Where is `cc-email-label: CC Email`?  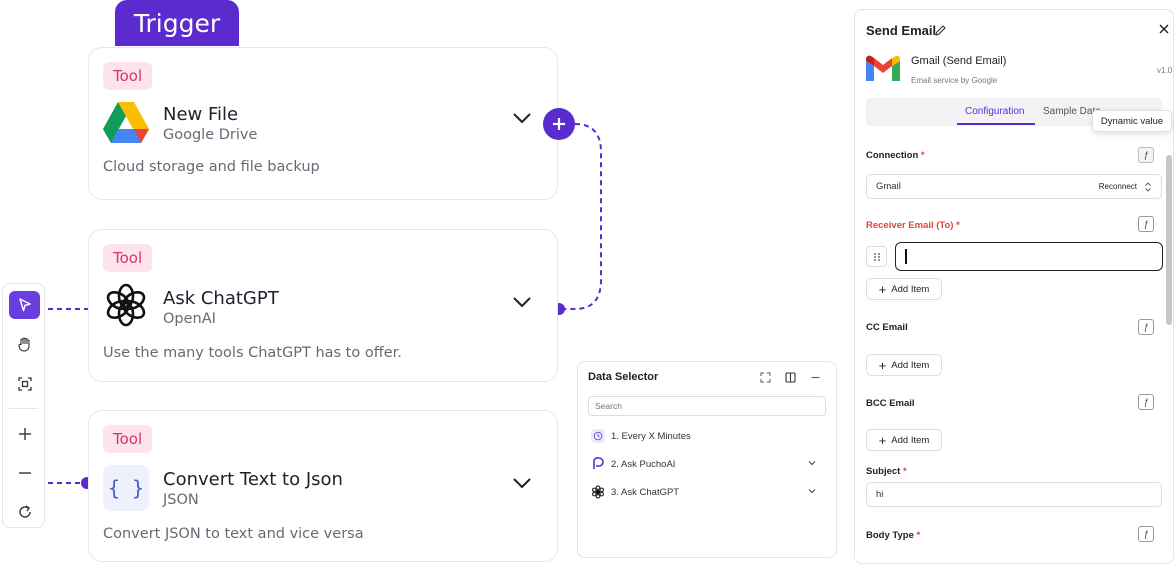
cc-email-label: CC Email is located at coordinates (887, 327).